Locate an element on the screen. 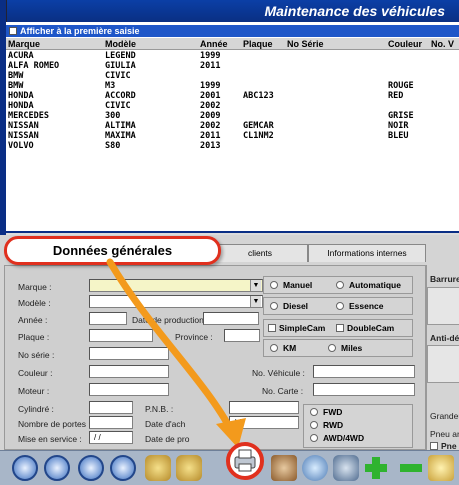 This screenshot has height=485, width=459. cylindre-field is located at coordinates (111, 407).